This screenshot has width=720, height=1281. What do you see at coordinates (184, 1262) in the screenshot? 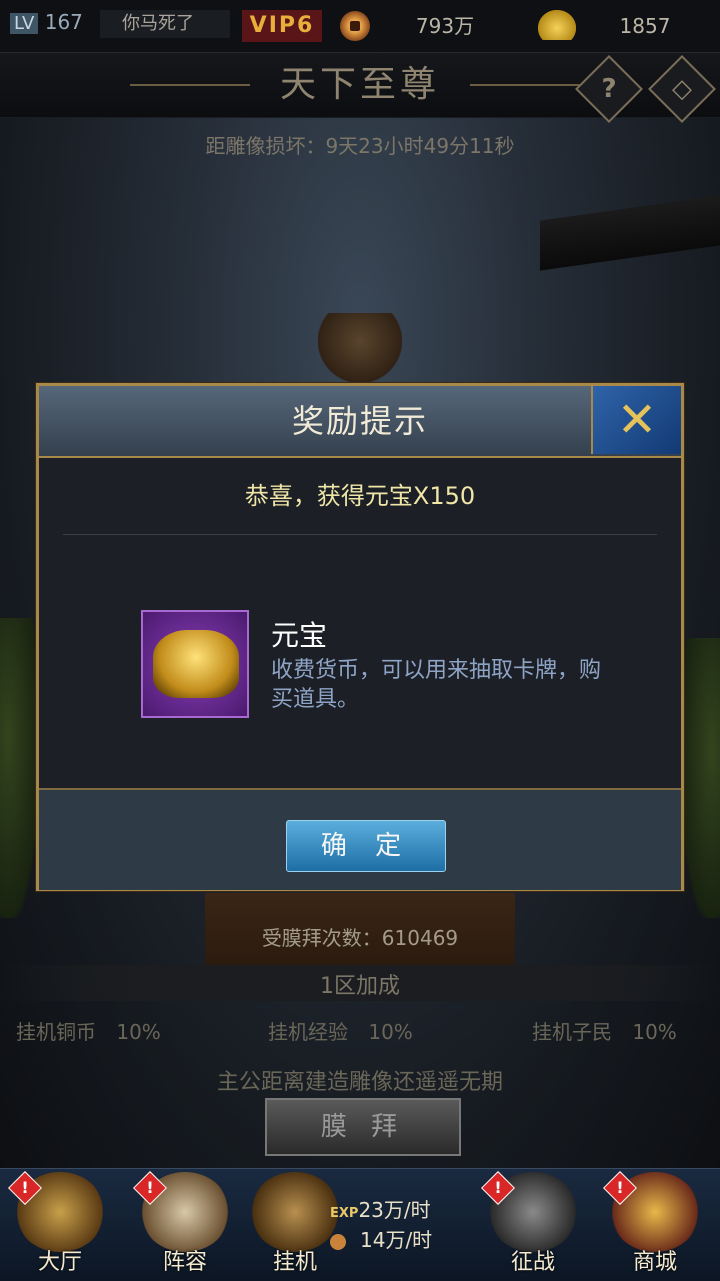
I see `nav-label: 阵容` at bounding box center [184, 1262].